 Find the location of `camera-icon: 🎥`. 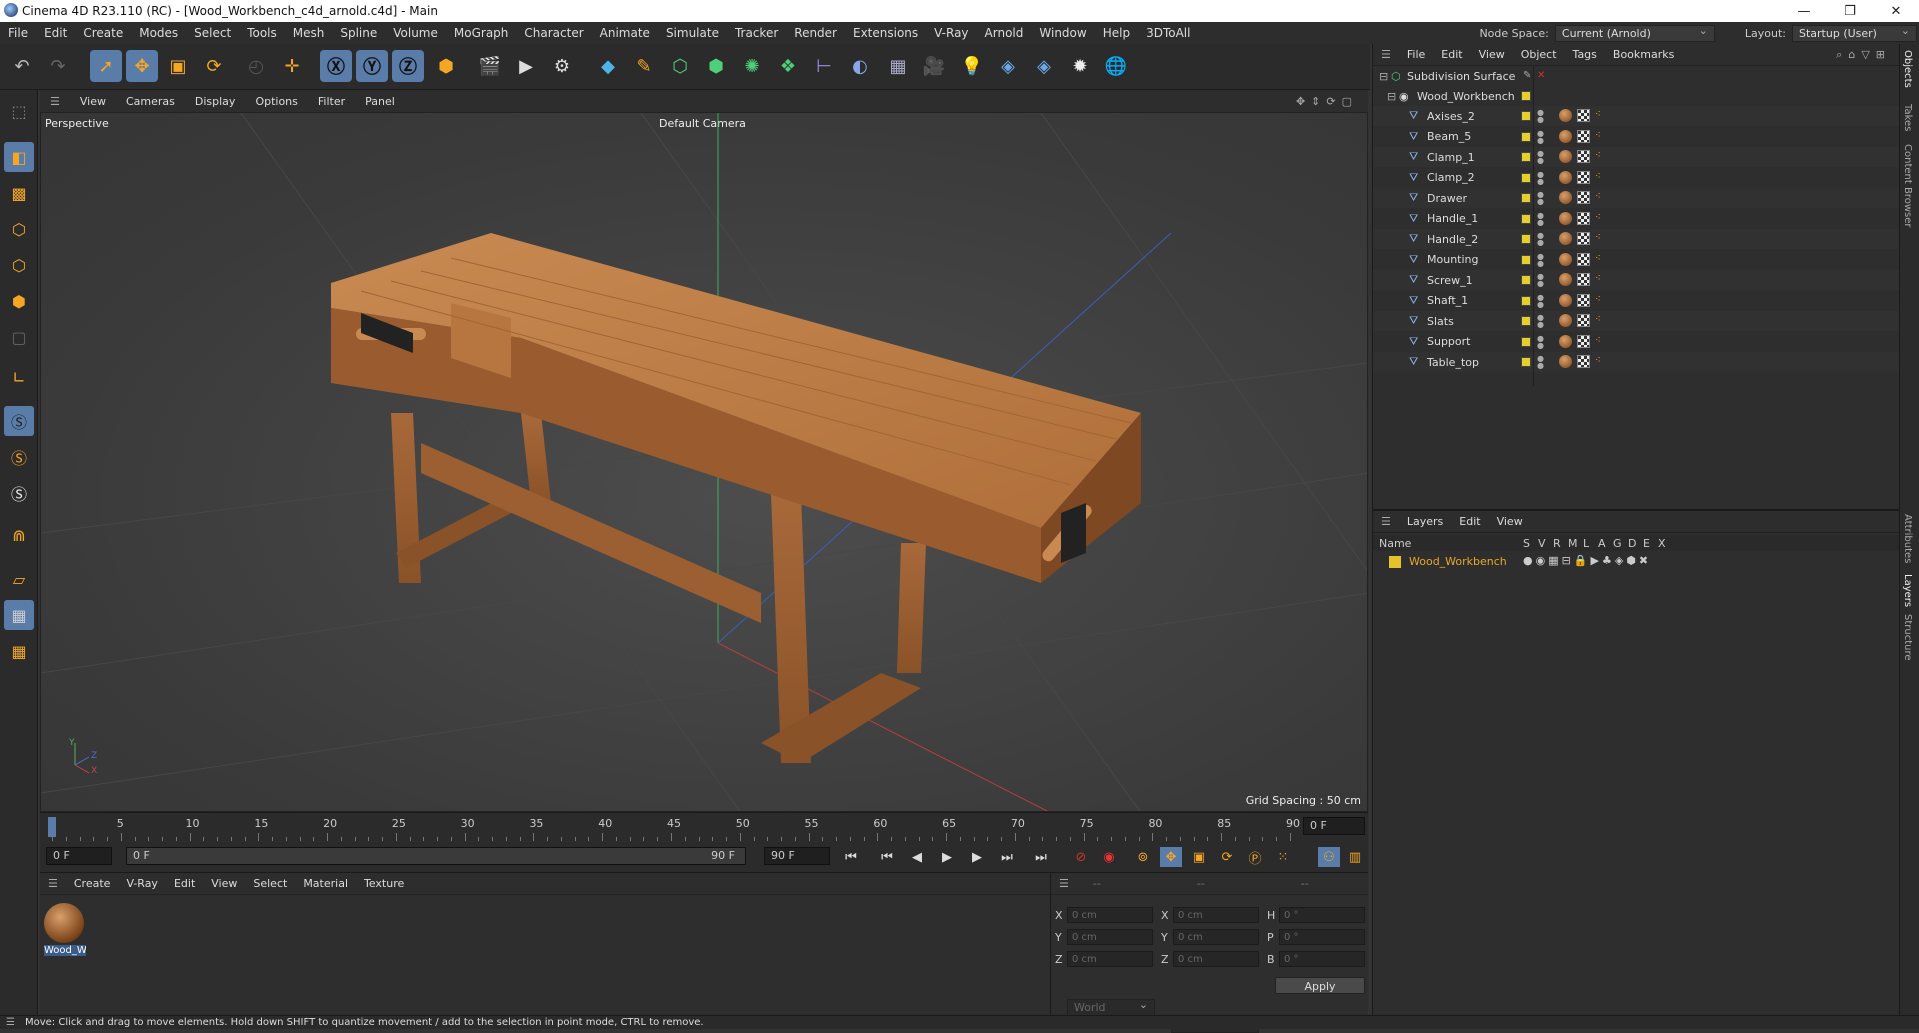

camera-icon: 🎥 is located at coordinates (934, 66).